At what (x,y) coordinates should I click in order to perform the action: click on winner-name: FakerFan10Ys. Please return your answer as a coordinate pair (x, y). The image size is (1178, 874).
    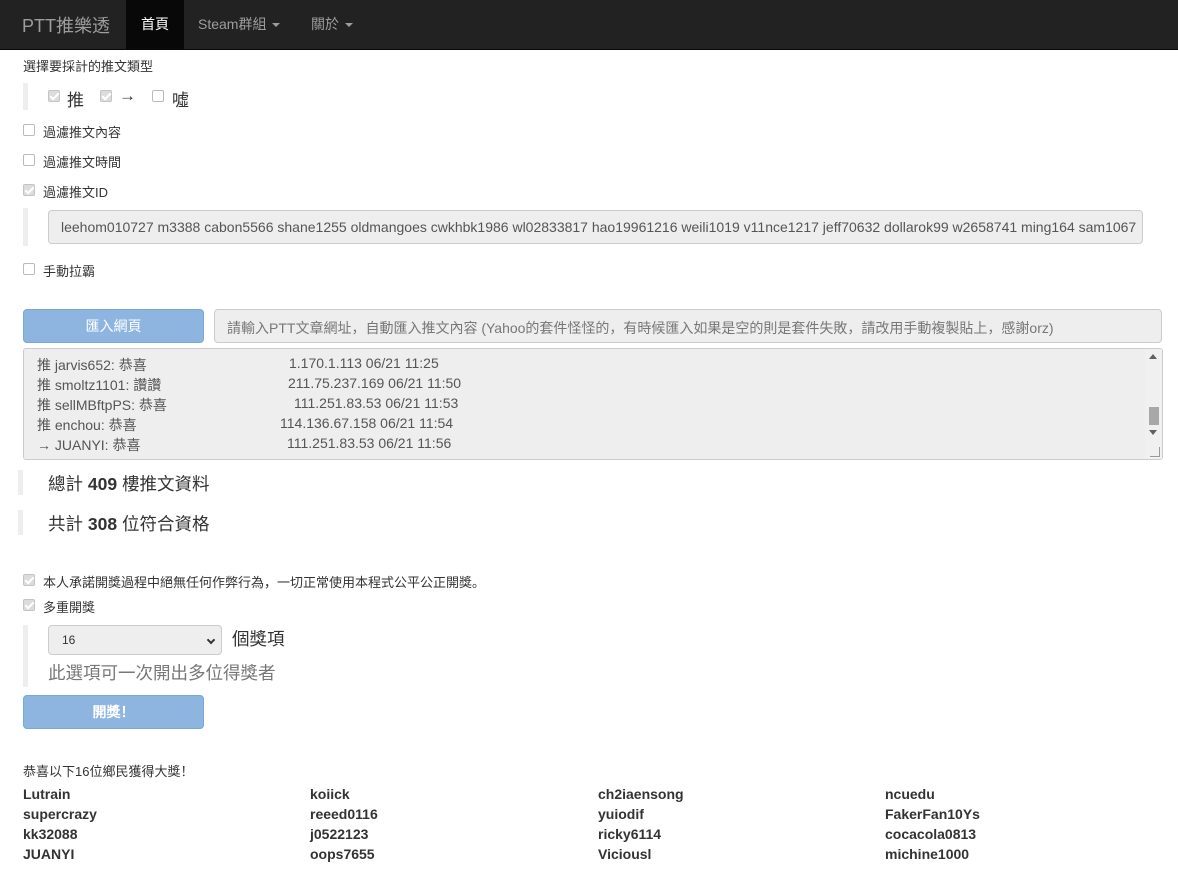
    Looking at the image, I should click on (932, 814).